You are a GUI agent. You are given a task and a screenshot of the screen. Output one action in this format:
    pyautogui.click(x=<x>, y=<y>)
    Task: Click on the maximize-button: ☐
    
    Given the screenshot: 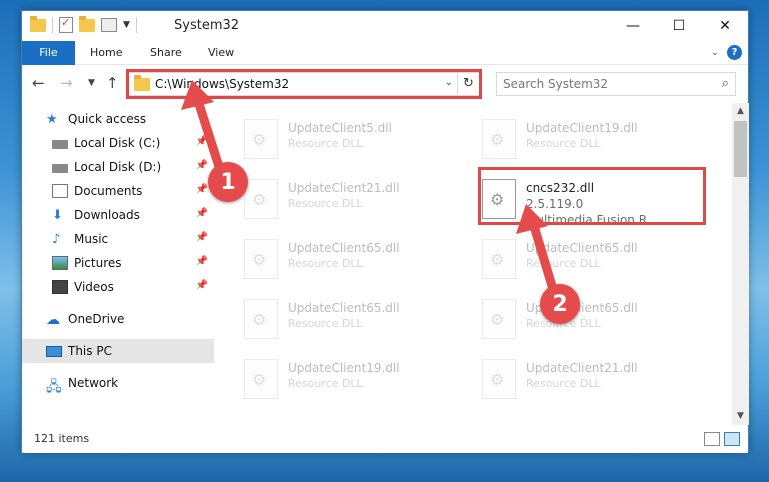 What is the action you would take?
    pyautogui.click(x=679, y=26)
    